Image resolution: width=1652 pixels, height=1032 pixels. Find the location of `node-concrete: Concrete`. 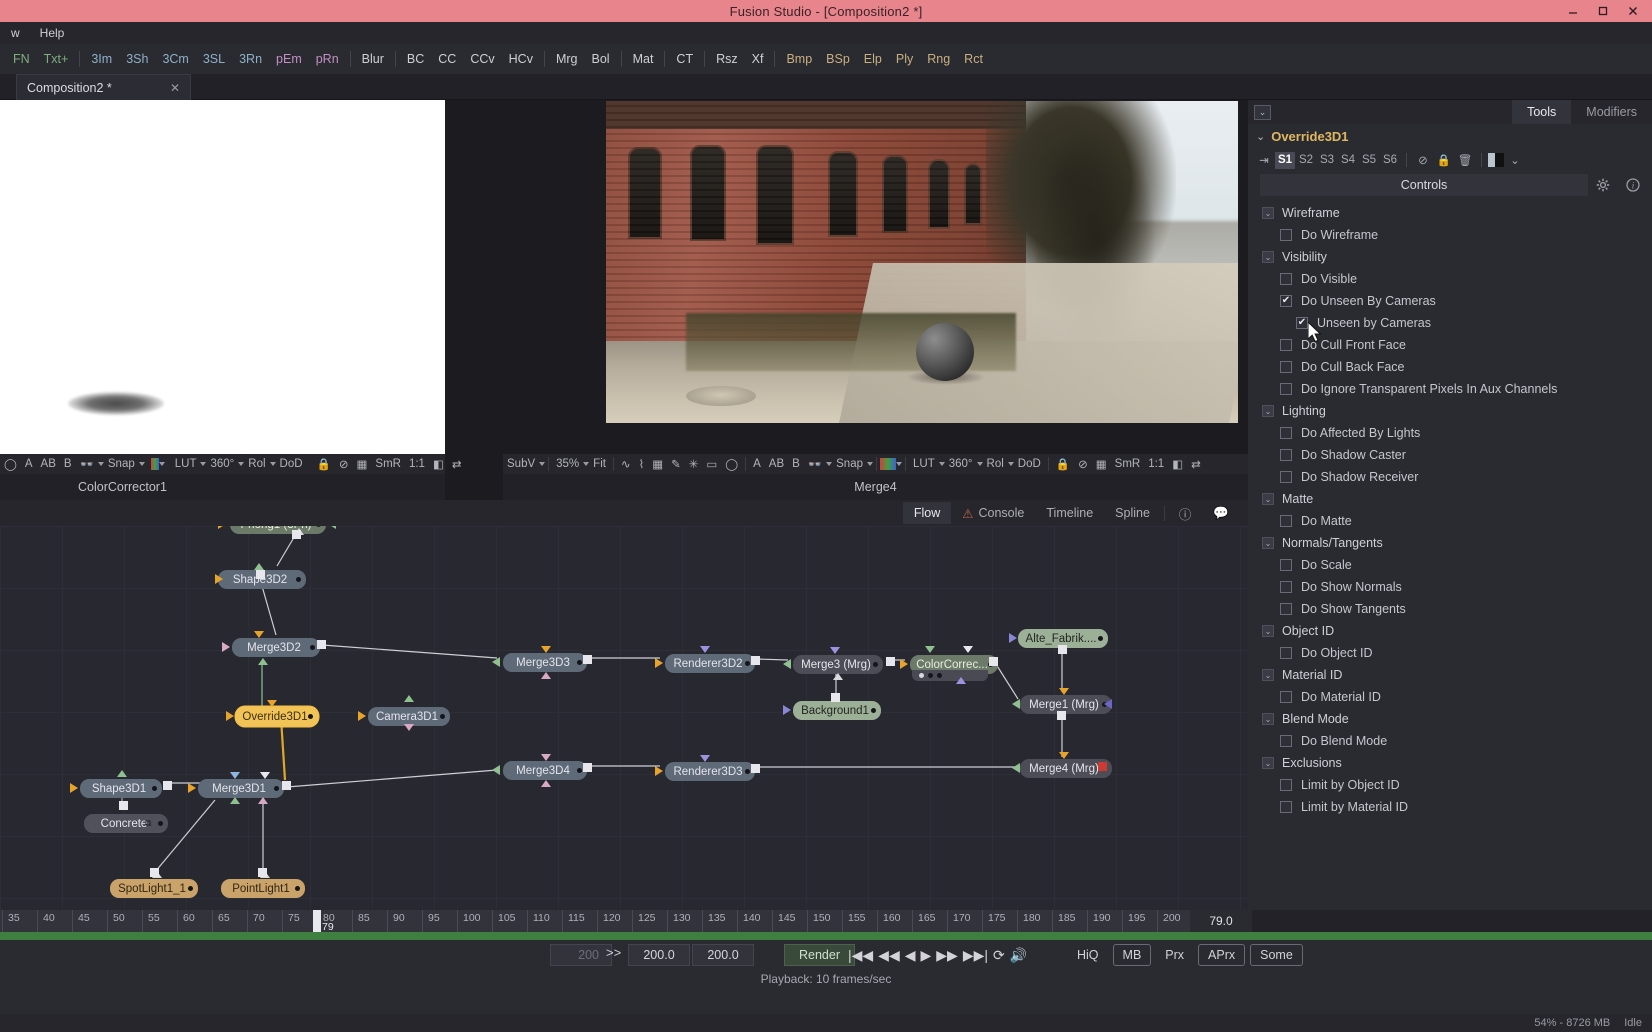

node-concrete: Concrete is located at coordinates (126, 823).